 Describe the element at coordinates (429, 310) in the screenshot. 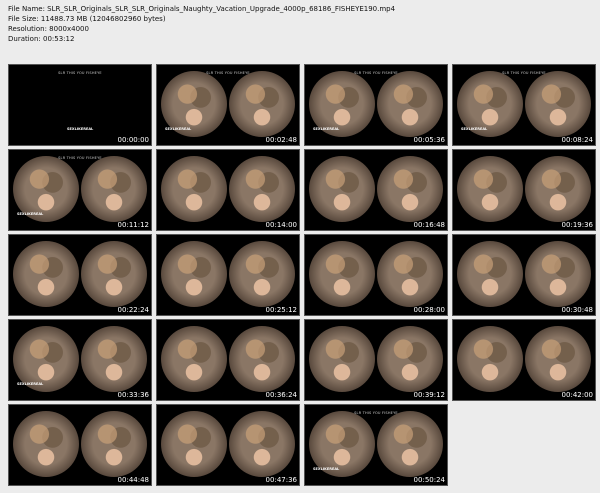

I see `timecode: 00:28:00` at that location.